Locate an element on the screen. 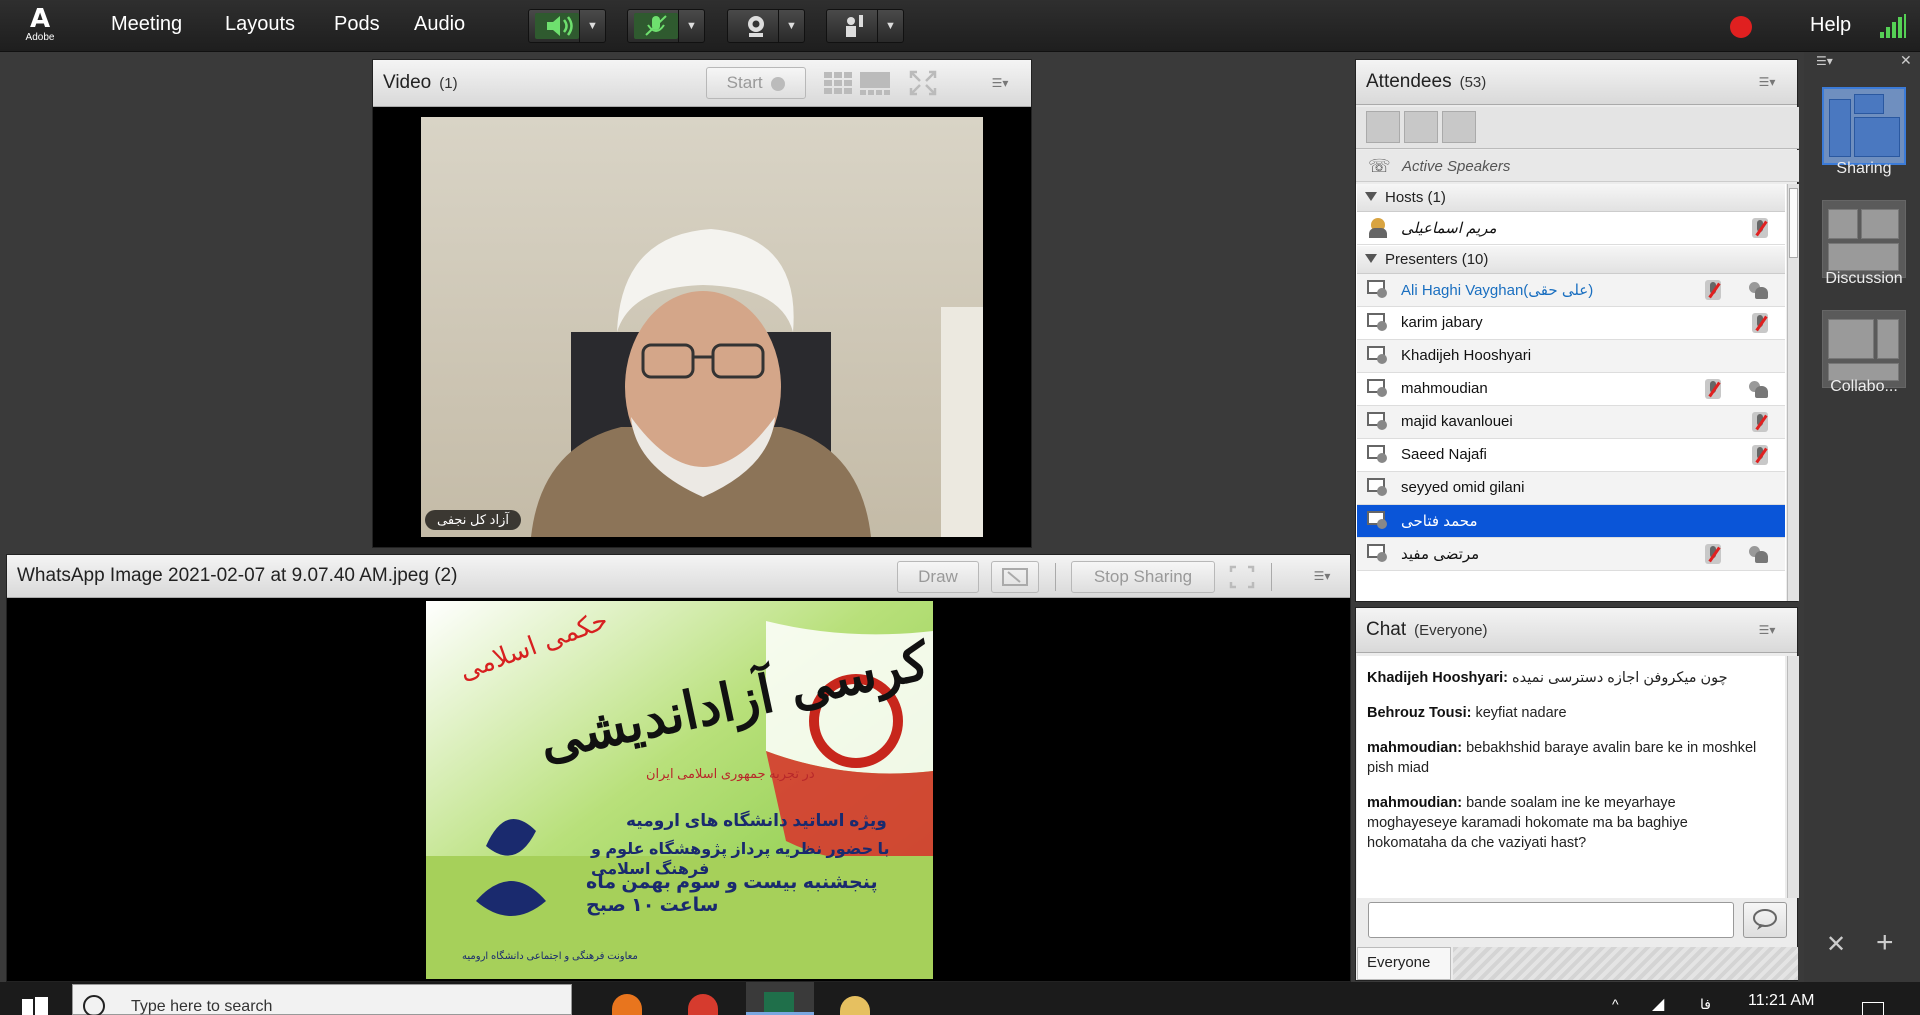 Image resolution: width=1920 pixels, height=1015 pixels. attendee-row: Saeed Najafi is located at coordinates (1571, 455).